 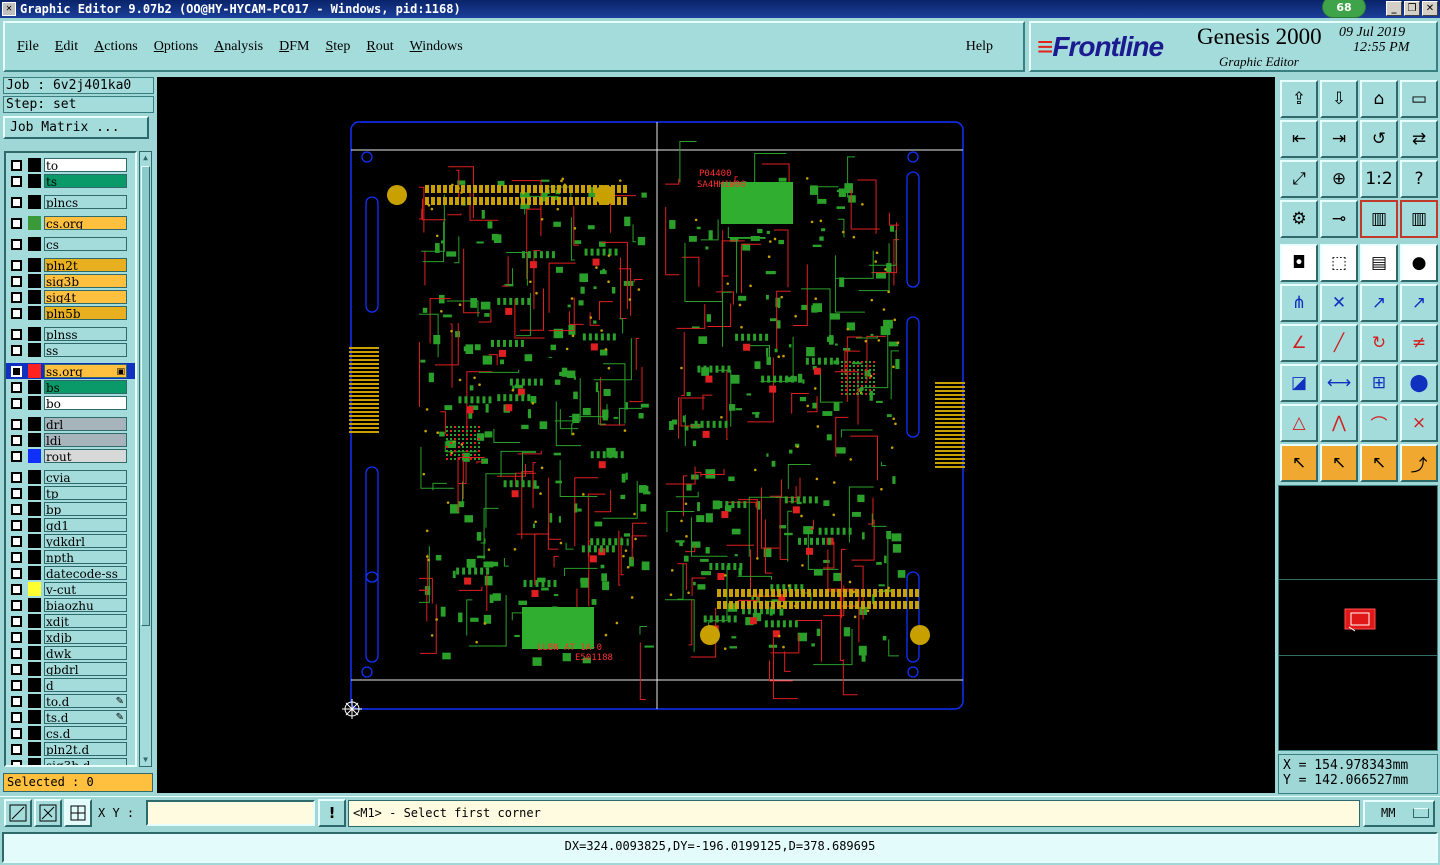 I want to click on restore-icon: ❐, so click(x=1412, y=8).